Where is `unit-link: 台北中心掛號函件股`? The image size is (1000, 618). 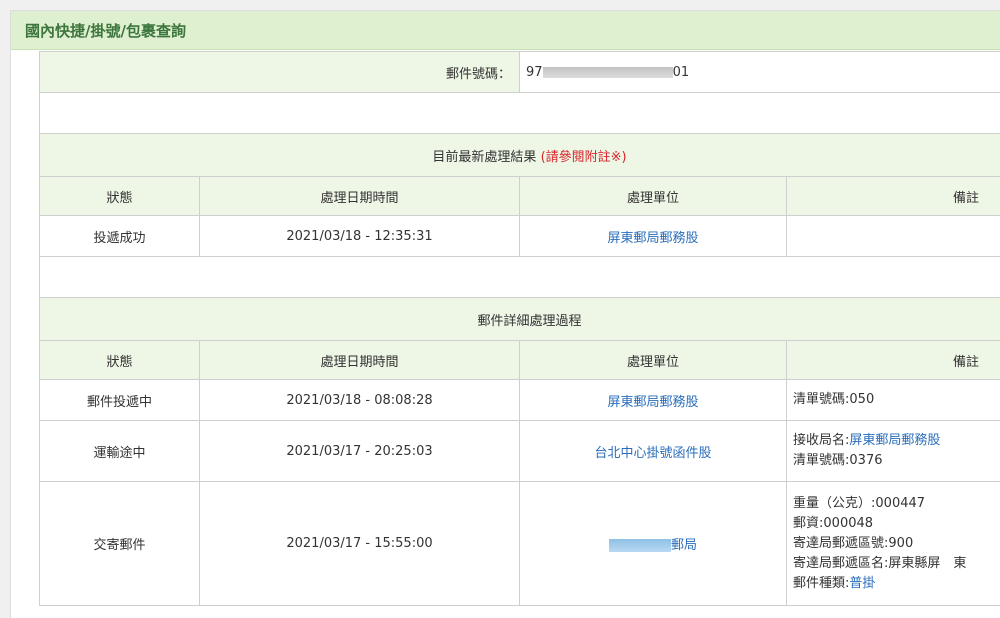 unit-link: 台北中心掛號函件股 is located at coordinates (653, 453).